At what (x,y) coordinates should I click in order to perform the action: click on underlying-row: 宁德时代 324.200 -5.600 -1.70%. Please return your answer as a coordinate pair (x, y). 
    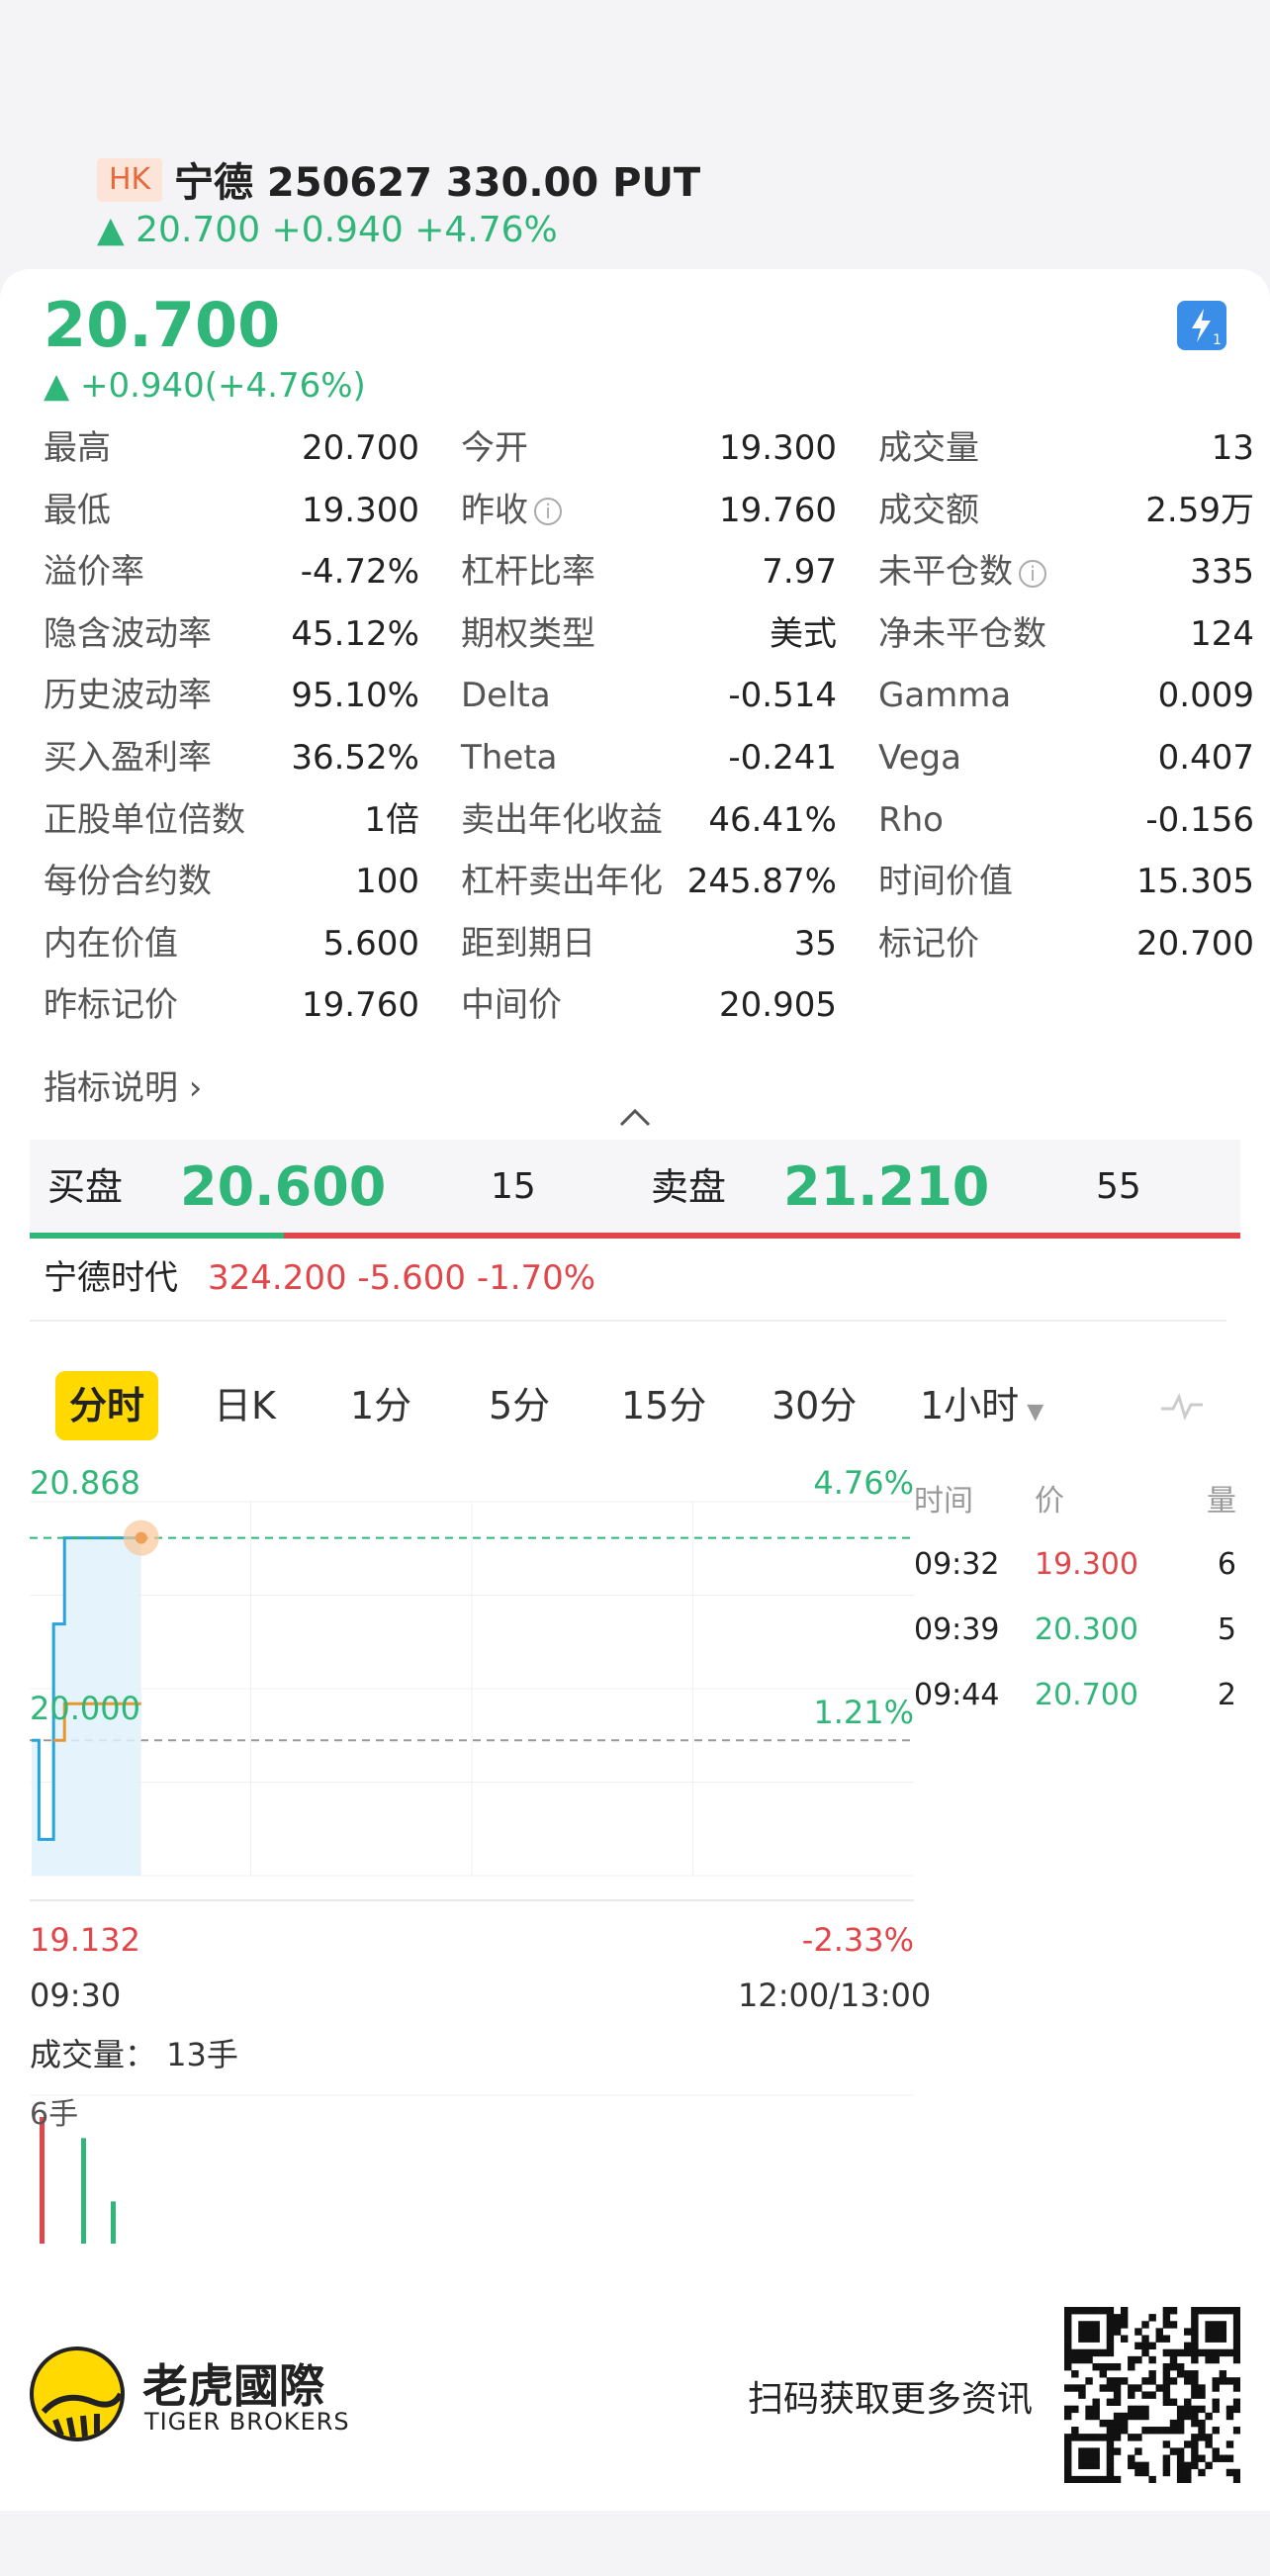
    Looking at the image, I should click on (319, 1278).